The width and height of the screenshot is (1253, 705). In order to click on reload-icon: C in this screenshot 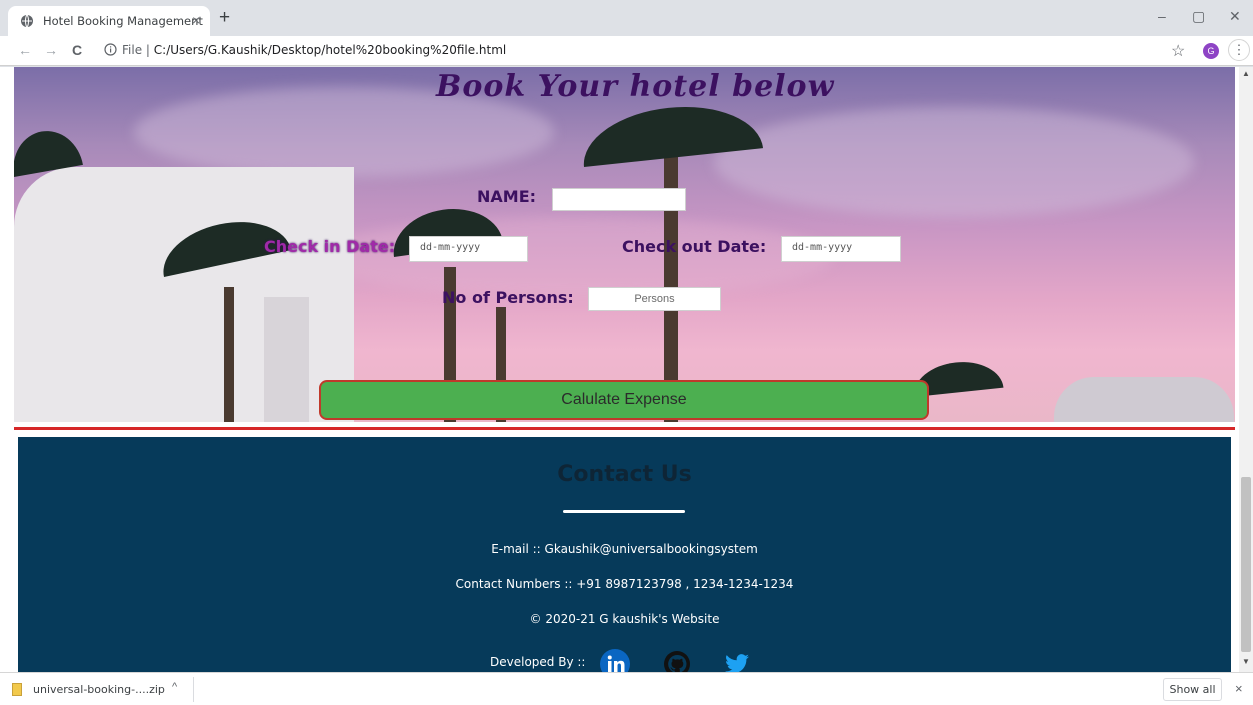, I will do `click(77, 50)`.